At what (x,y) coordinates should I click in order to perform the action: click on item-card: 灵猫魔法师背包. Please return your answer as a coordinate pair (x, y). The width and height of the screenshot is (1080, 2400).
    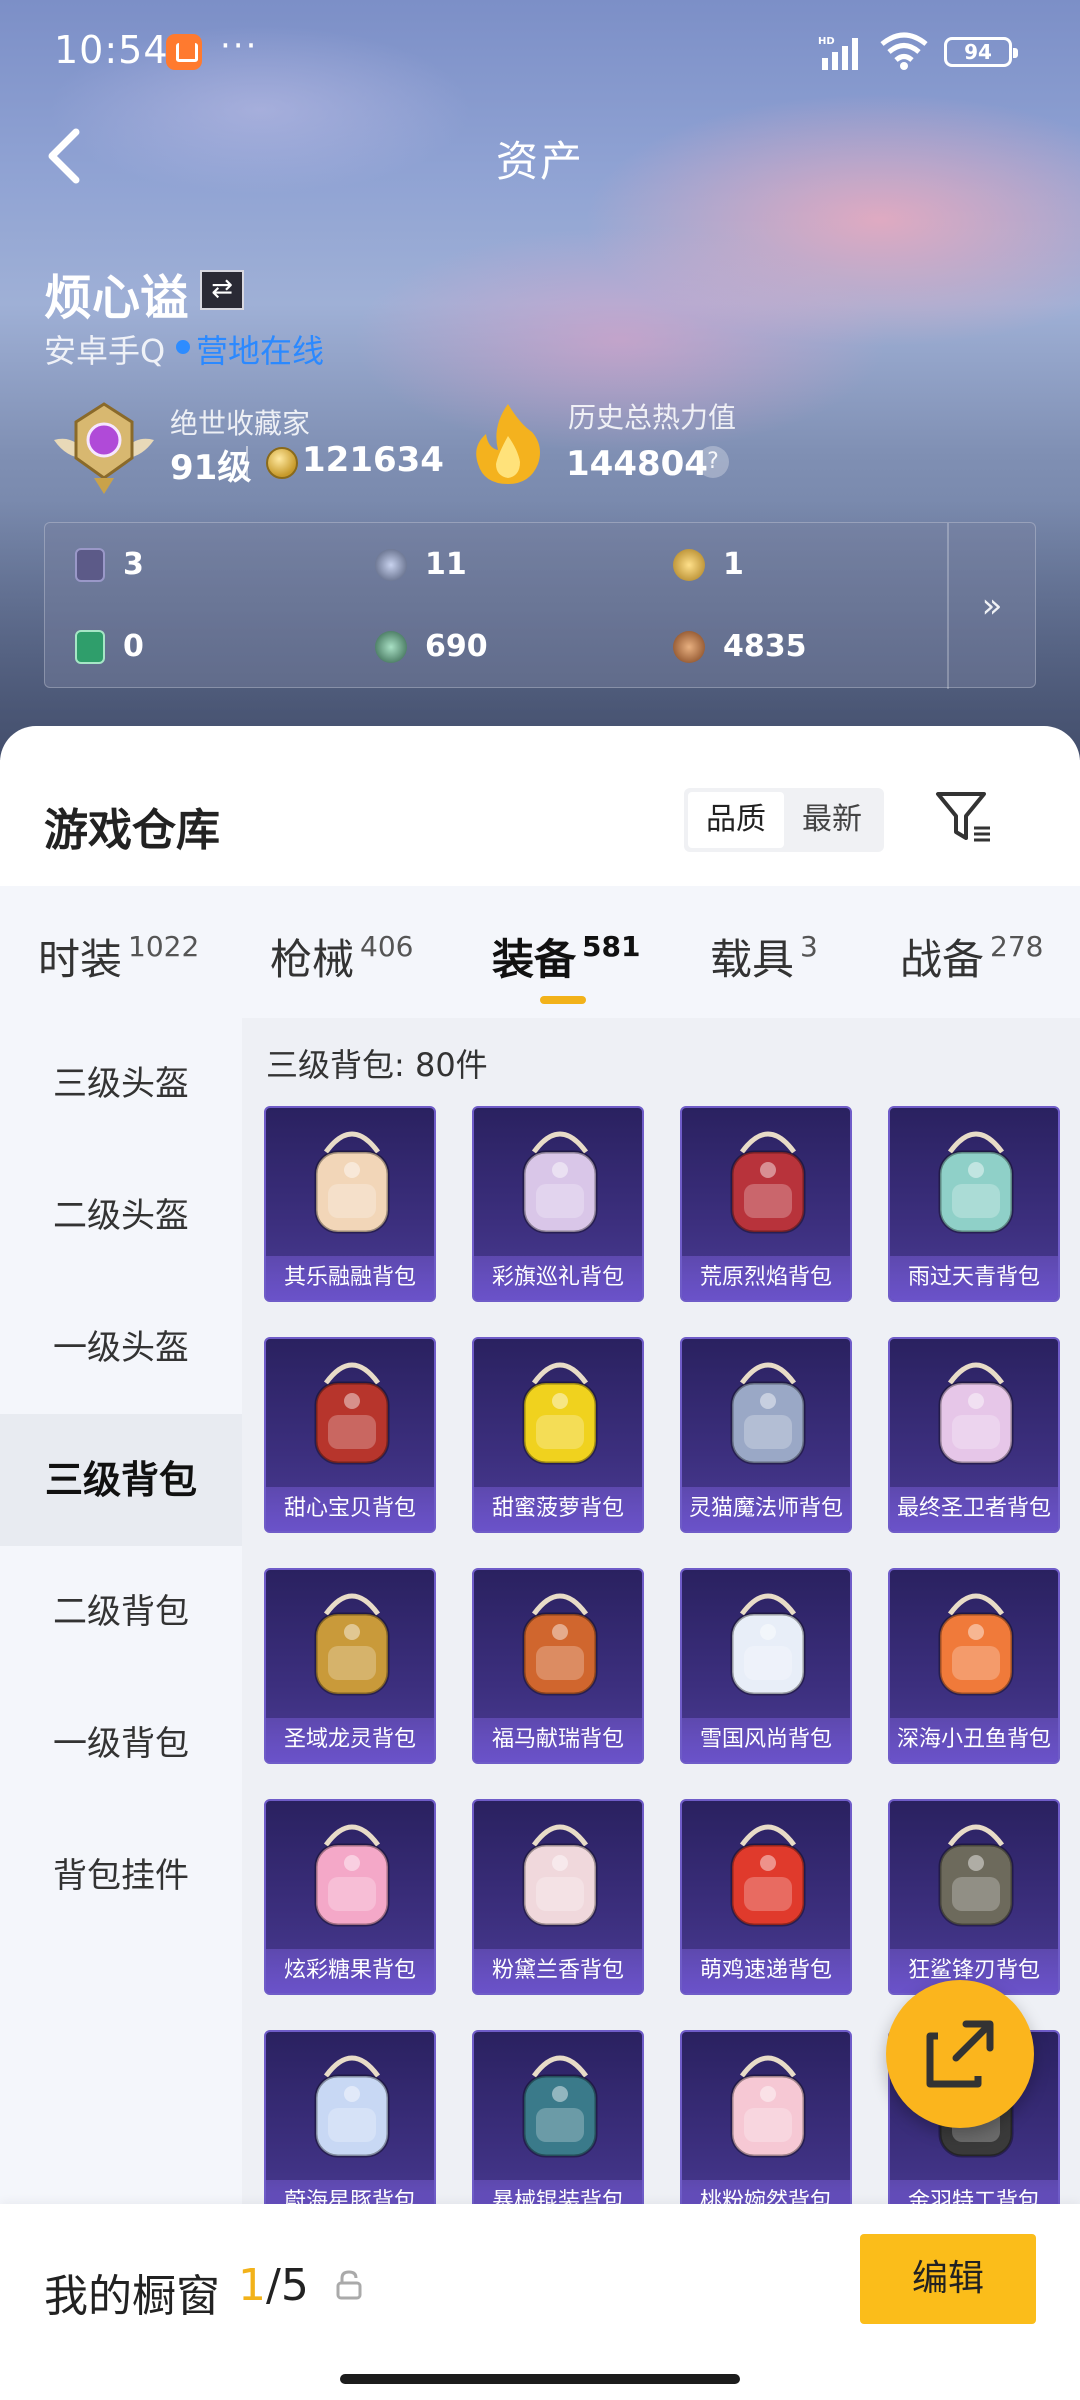
    Looking at the image, I should click on (766, 1435).